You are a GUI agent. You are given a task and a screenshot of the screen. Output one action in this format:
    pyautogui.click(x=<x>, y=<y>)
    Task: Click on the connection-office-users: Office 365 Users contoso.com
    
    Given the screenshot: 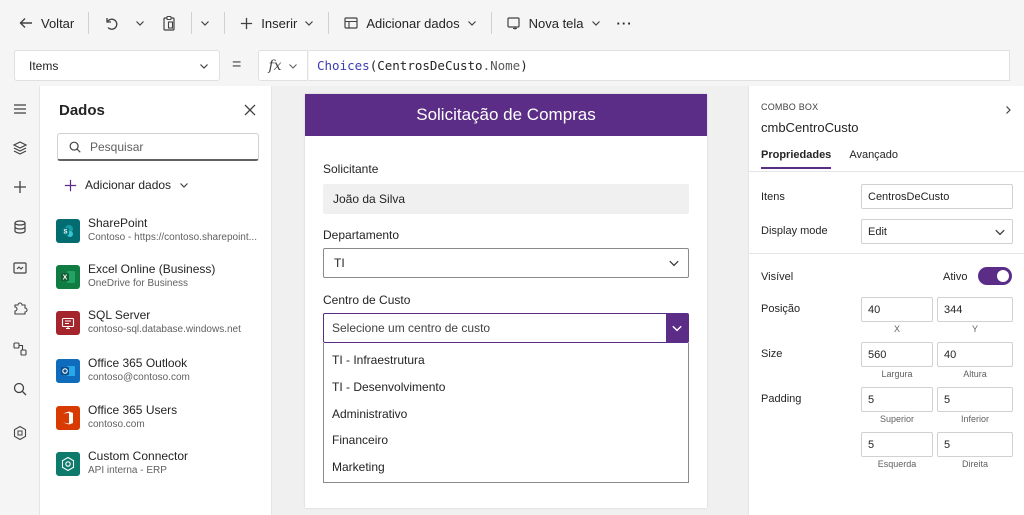 What is the action you would take?
    pyautogui.click(x=162, y=423)
    